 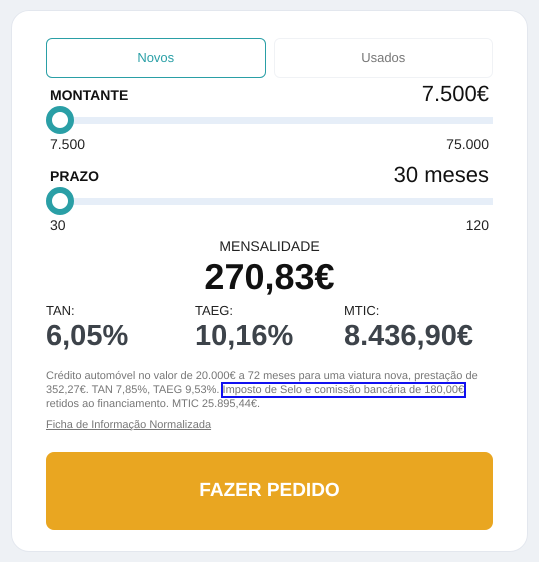 What do you see at coordinates (408, 336) in the screenshot?
I see `rate-value: 8.436,90€` at bounding box center [408, 336].